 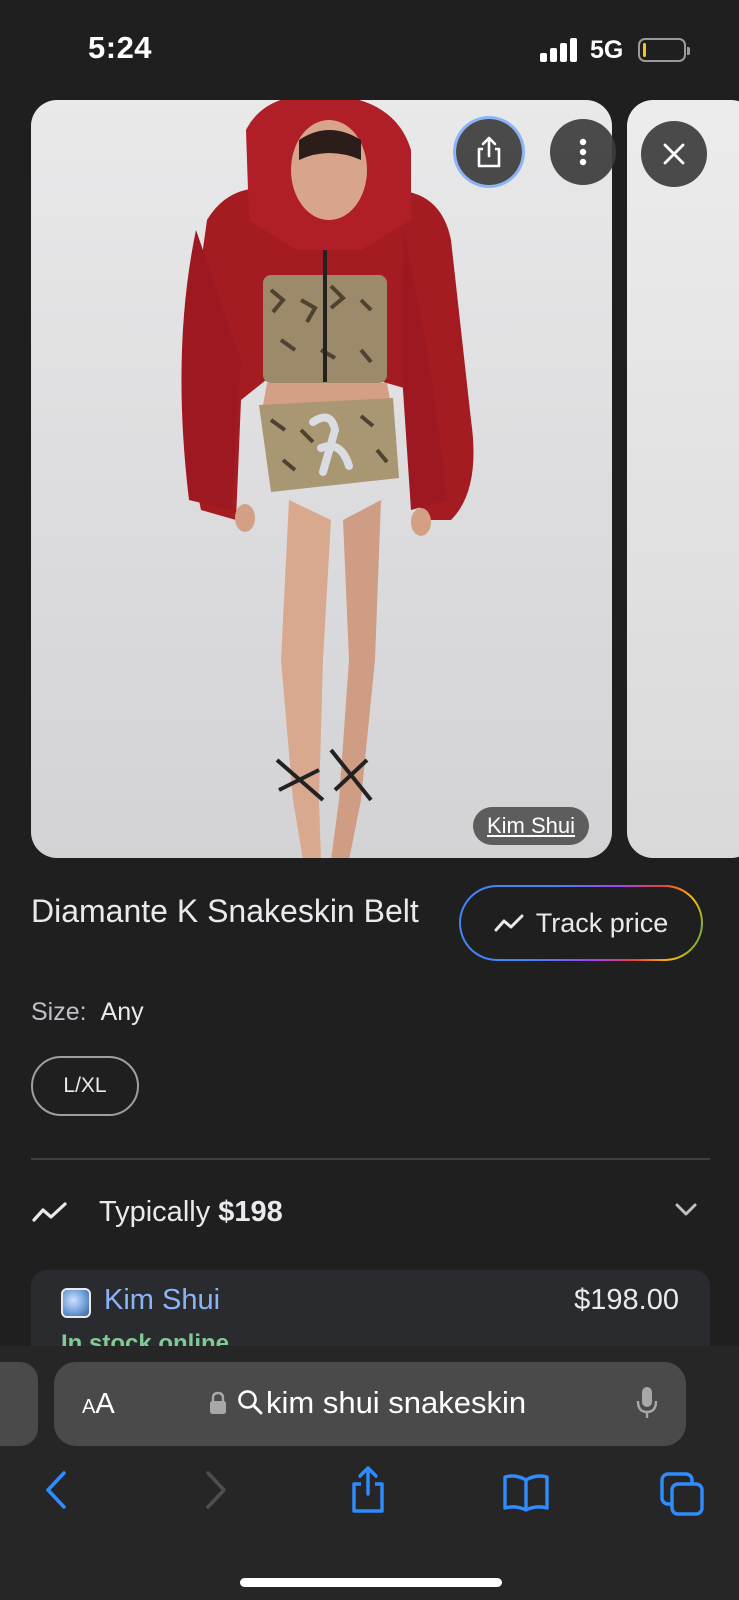 What do you see at coordinates (626, 1300) in the screenshot?
I see `merchant-price: $198.00` at bounding box center [626, 1300].